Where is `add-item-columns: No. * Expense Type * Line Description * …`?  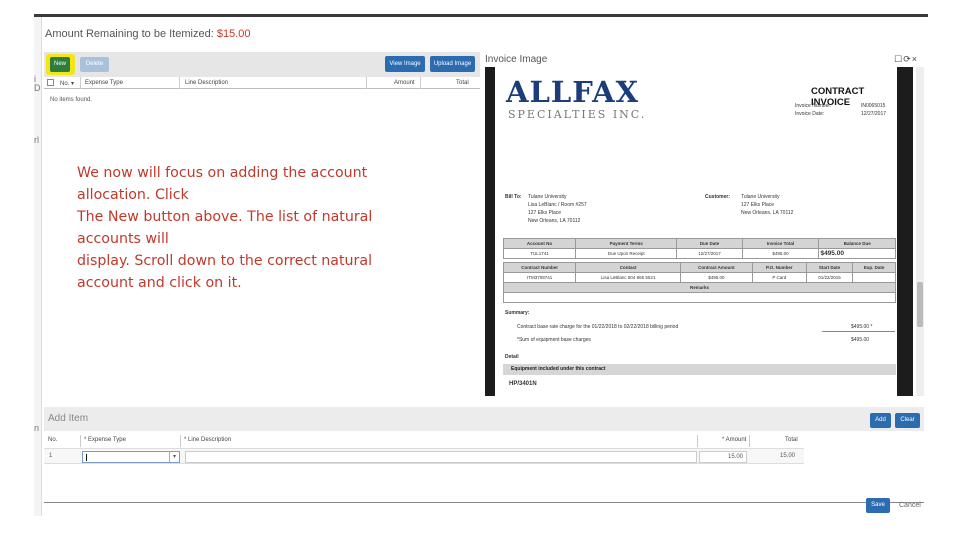 add-item-columns: No. * Expense Type * Line Description * … is located at coordinates (424, 441).